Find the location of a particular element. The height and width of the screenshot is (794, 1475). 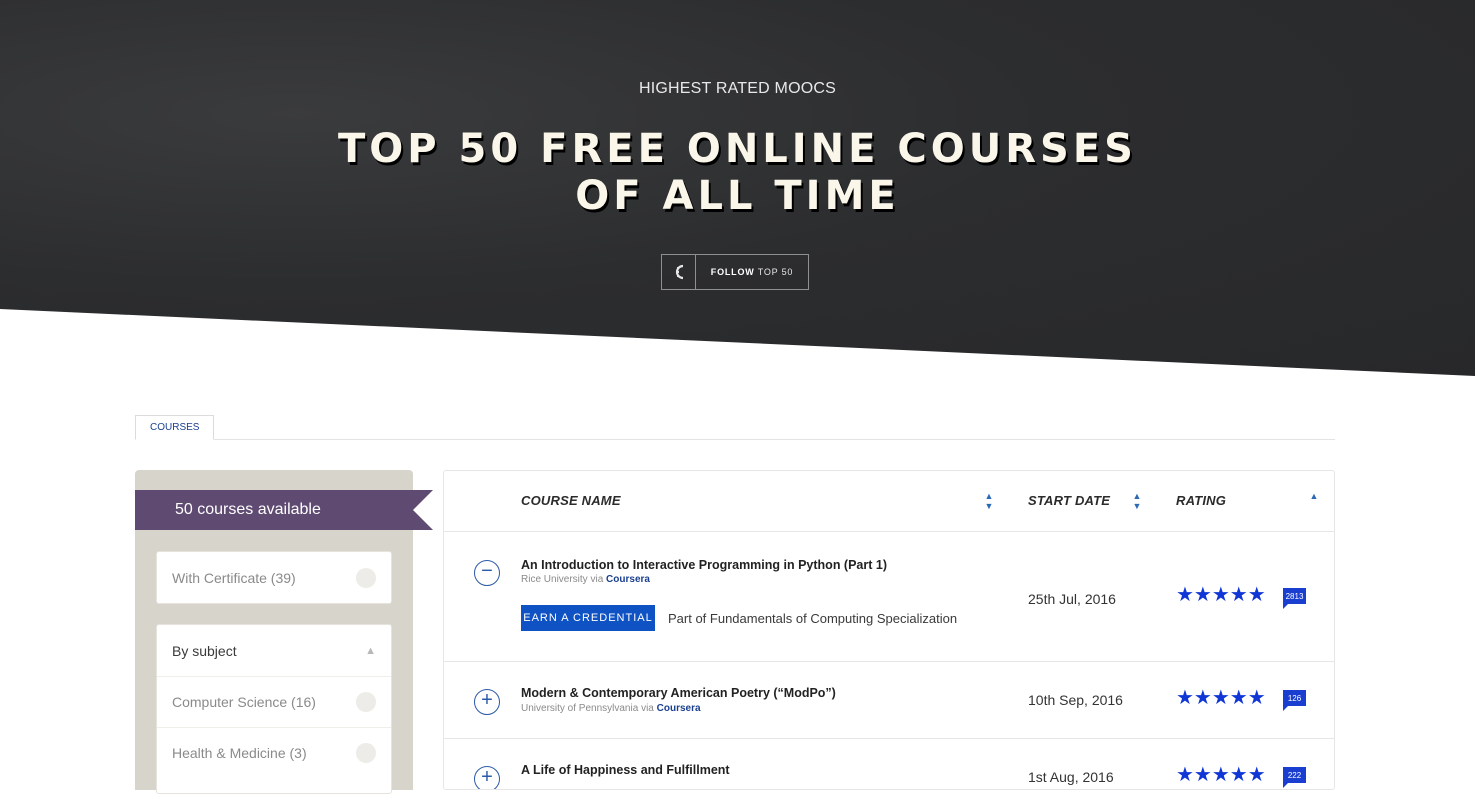

tab-courses: COURSES is located at coordinates (175, 427).